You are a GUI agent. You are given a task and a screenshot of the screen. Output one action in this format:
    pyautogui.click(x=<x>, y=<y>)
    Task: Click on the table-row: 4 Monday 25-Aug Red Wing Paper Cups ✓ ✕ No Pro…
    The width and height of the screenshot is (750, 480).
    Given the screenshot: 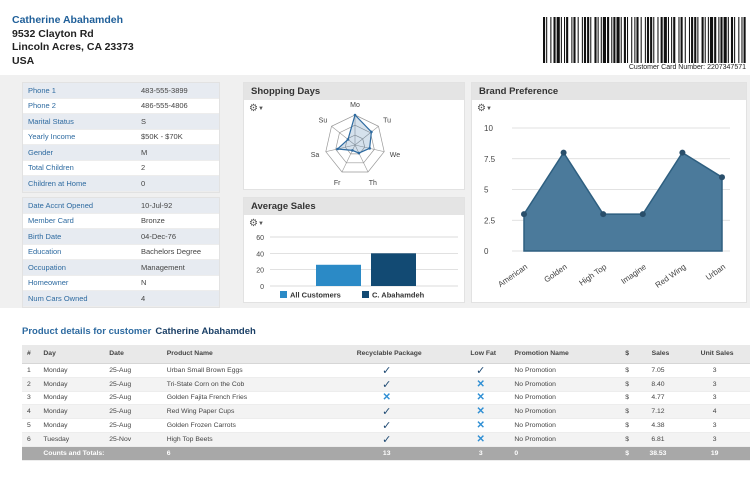 What is the action you would take?
    pyautogui.click(x=386, y=411)
    